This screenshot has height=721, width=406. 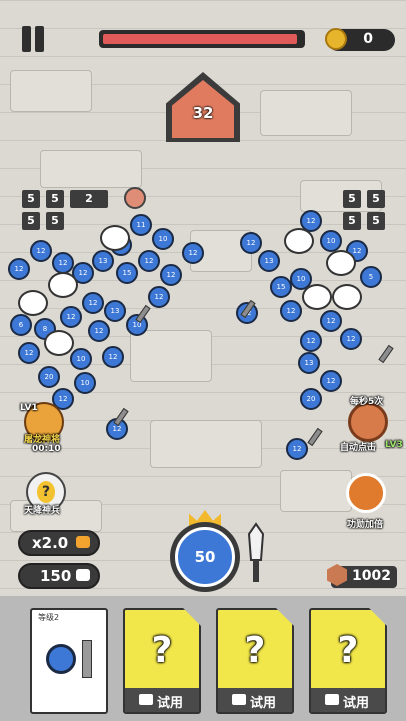 What do you see at coordinates (360, 39) in the screenshot?
I see `coin-counter: 0` at bounding box center [360, 39].